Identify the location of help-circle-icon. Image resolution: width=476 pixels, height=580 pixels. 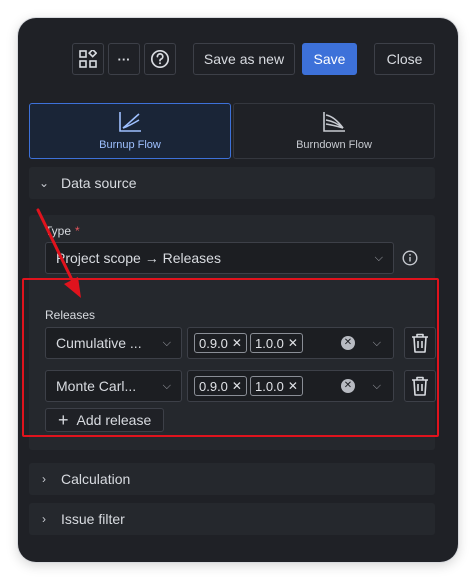
(160, 59).